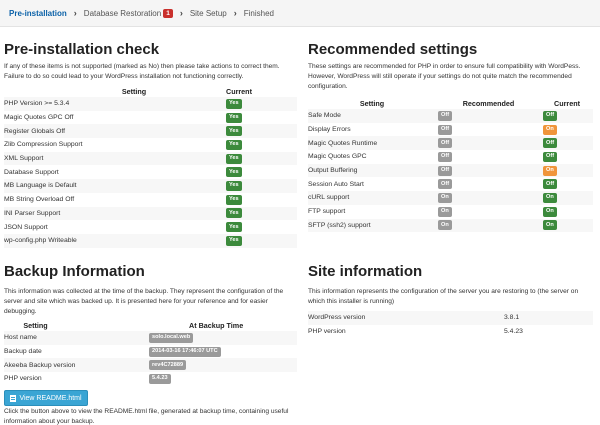  What do you see at coordinates (372, 225) in the screenshot?
I see `setting-name: SFTP (ssh2) support` at bounding box center [372, 225].